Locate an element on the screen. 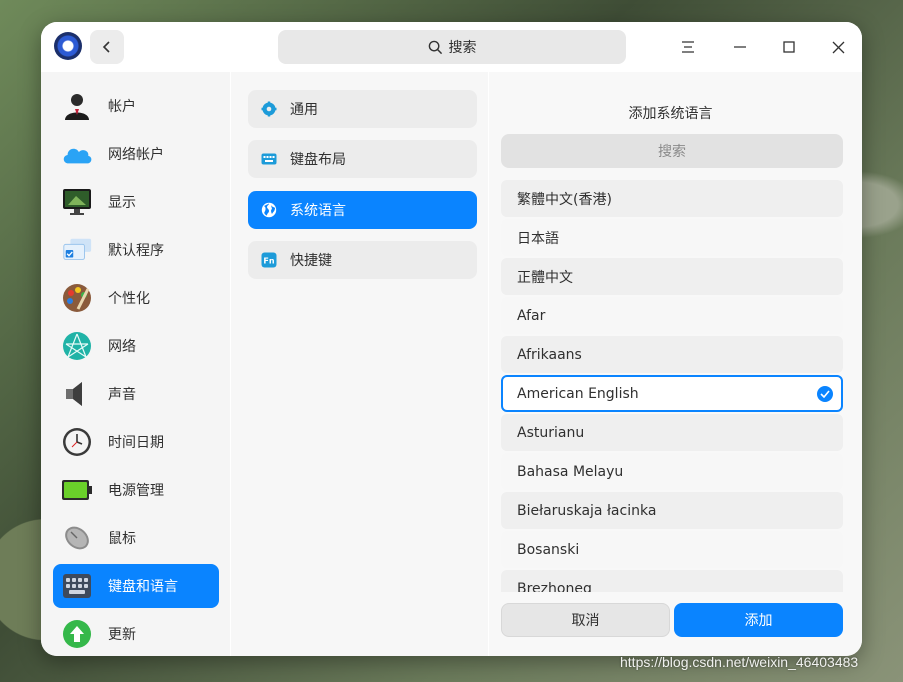  dialog-buttons: 取消 添加 is located at coordinates (672, 620).